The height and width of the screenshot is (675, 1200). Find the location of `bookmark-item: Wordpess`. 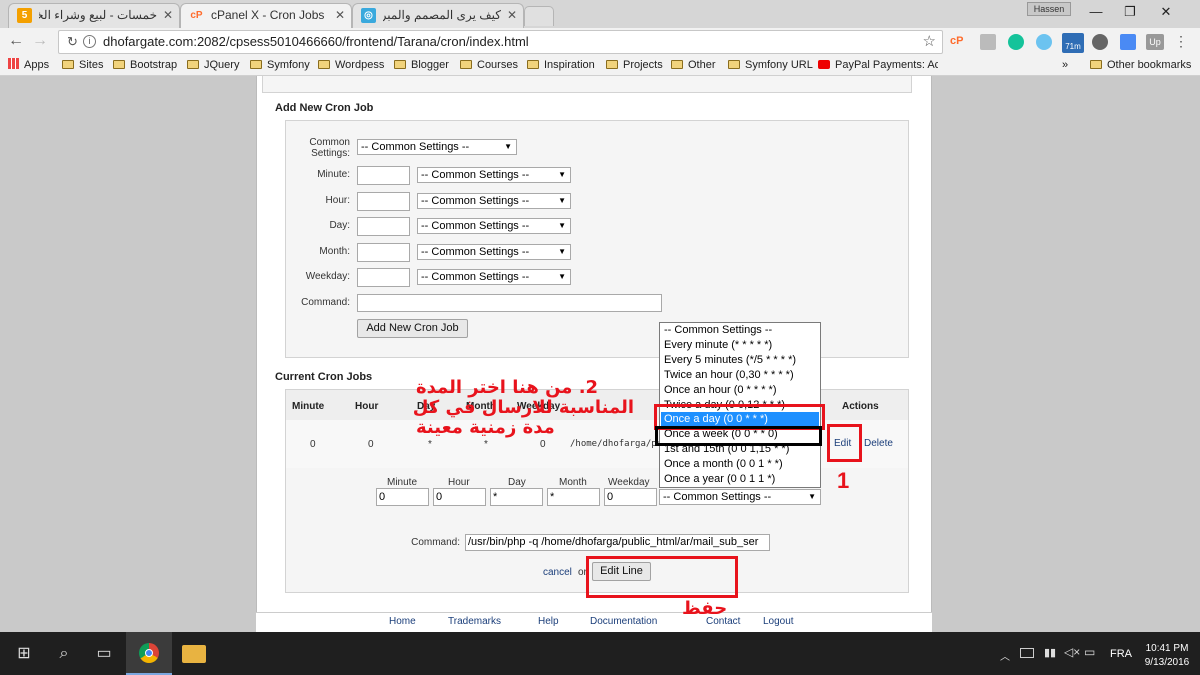

bookmark-item: Wordpess is located at coordinates (351, 65).